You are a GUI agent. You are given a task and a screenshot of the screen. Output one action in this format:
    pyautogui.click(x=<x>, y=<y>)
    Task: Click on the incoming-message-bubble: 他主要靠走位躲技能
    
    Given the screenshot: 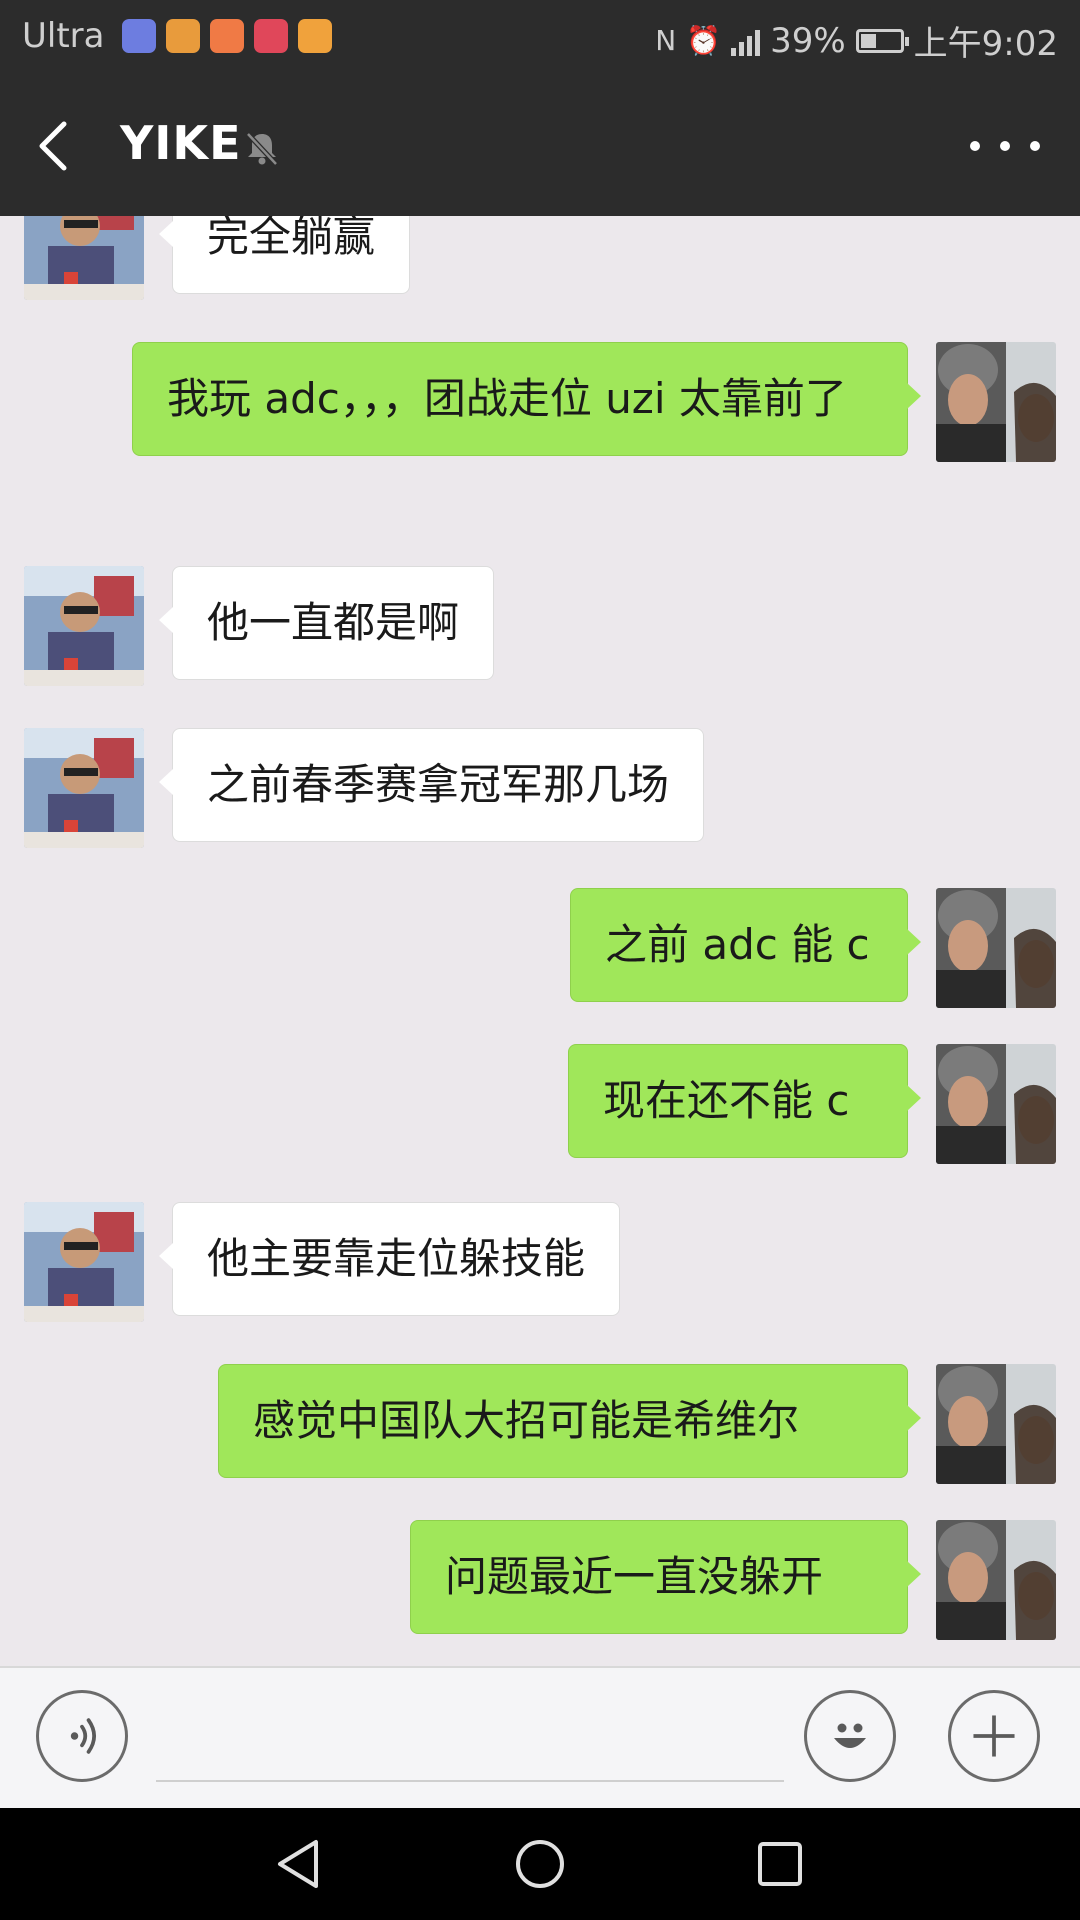 What is the action you would take?
    pyautogui.click(x=389, y=1259)
    